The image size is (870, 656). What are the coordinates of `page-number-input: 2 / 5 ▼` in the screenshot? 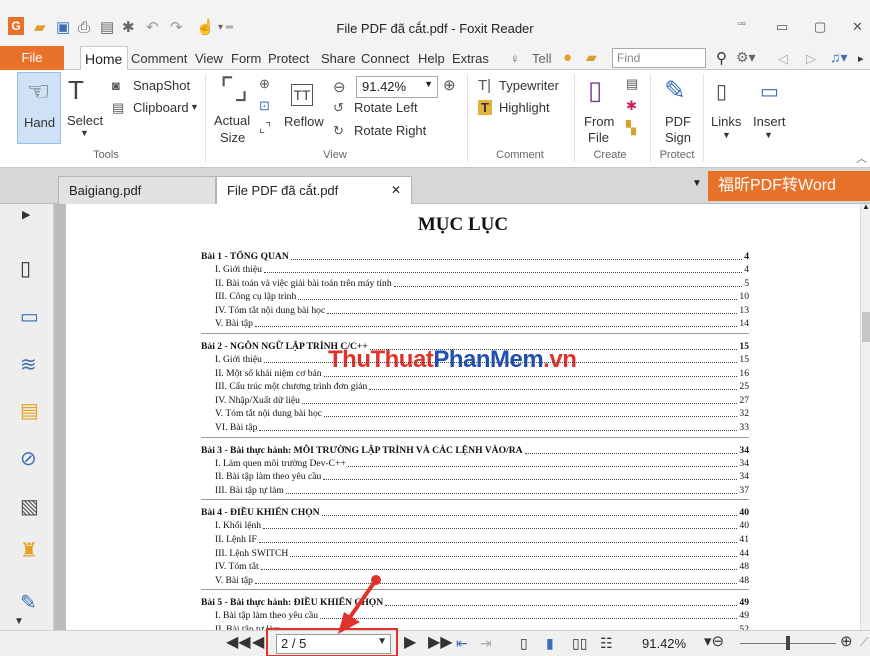 It's located at (333, 644).